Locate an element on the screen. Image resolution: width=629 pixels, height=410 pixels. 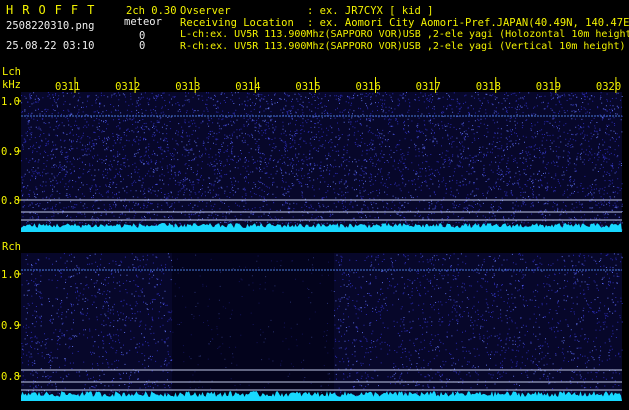
time-tick-label: 0317 is located at coordinates (428, 87).